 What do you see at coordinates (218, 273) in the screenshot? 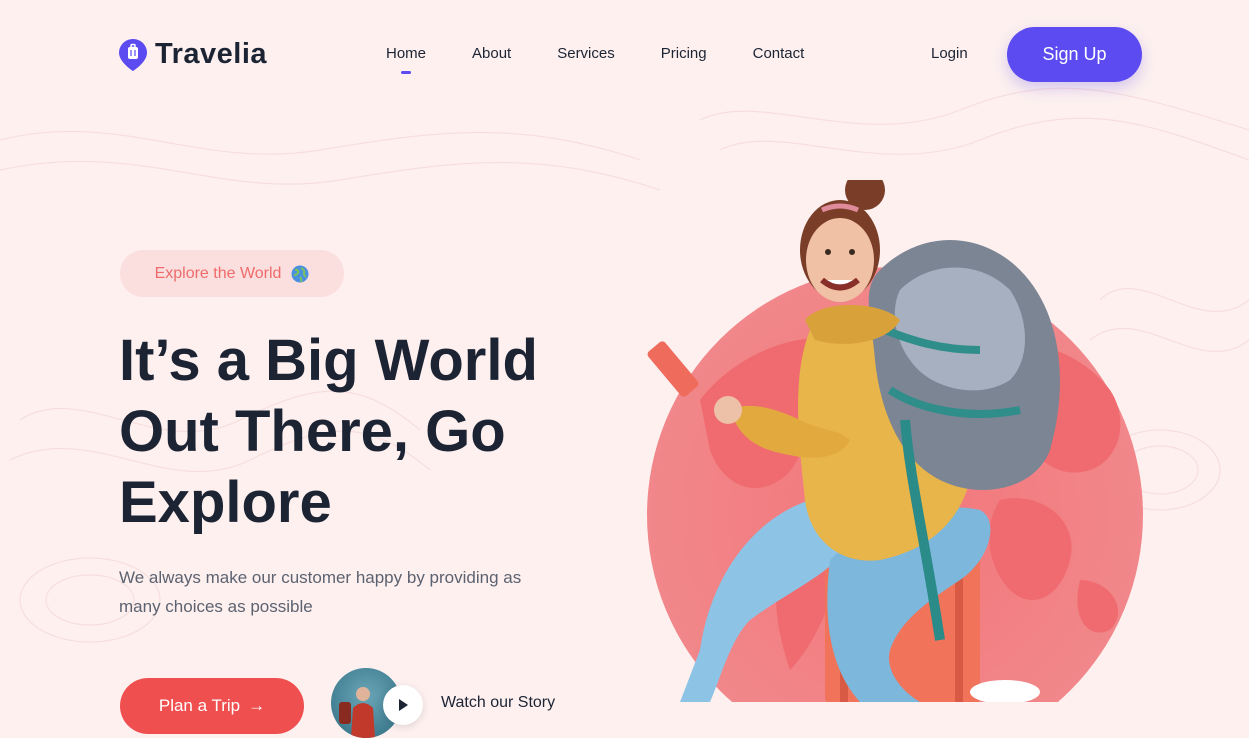
I see `badge-label: Explore the World` at bounding box center [218, 273].